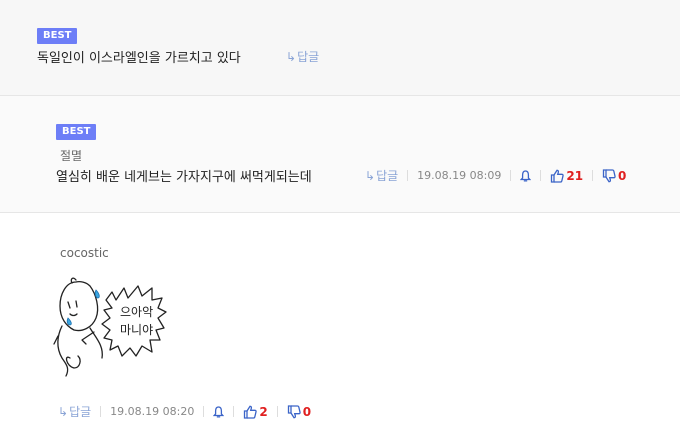  What do you see at coordinates (184, 177) in the screenshot?
I see `comment-text: 열심히 배운 네게브는 가자지구에 써먹게되는데` at bounding box center [184, 177].